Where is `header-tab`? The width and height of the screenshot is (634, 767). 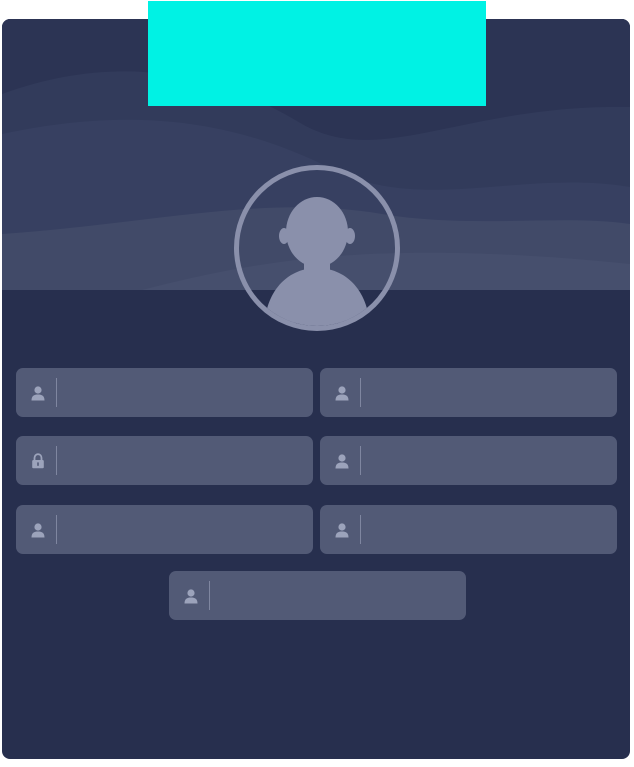
header-tab is located at coordinates (317, 53).